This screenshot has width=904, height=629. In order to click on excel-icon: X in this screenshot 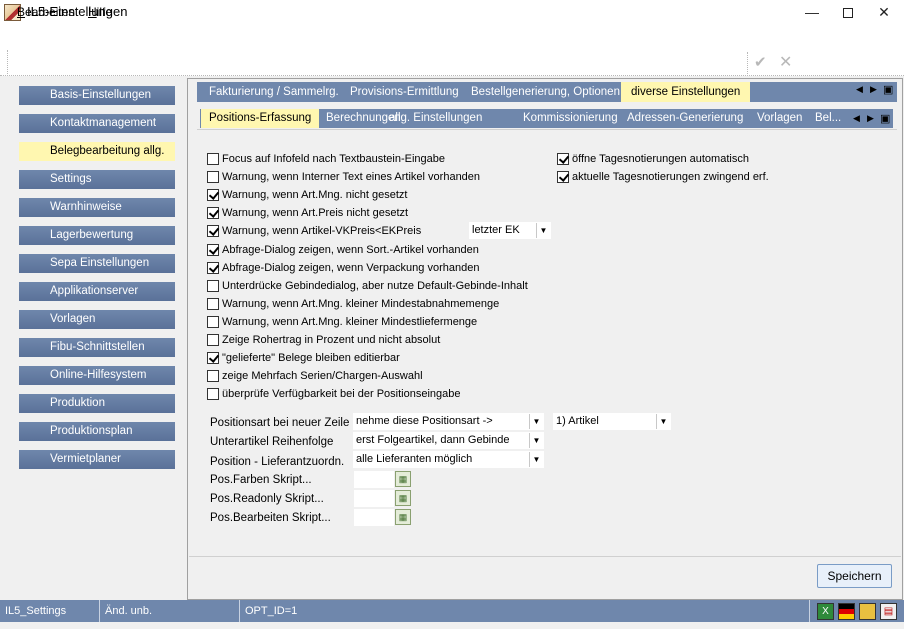, I will do `click(825, 611)`.